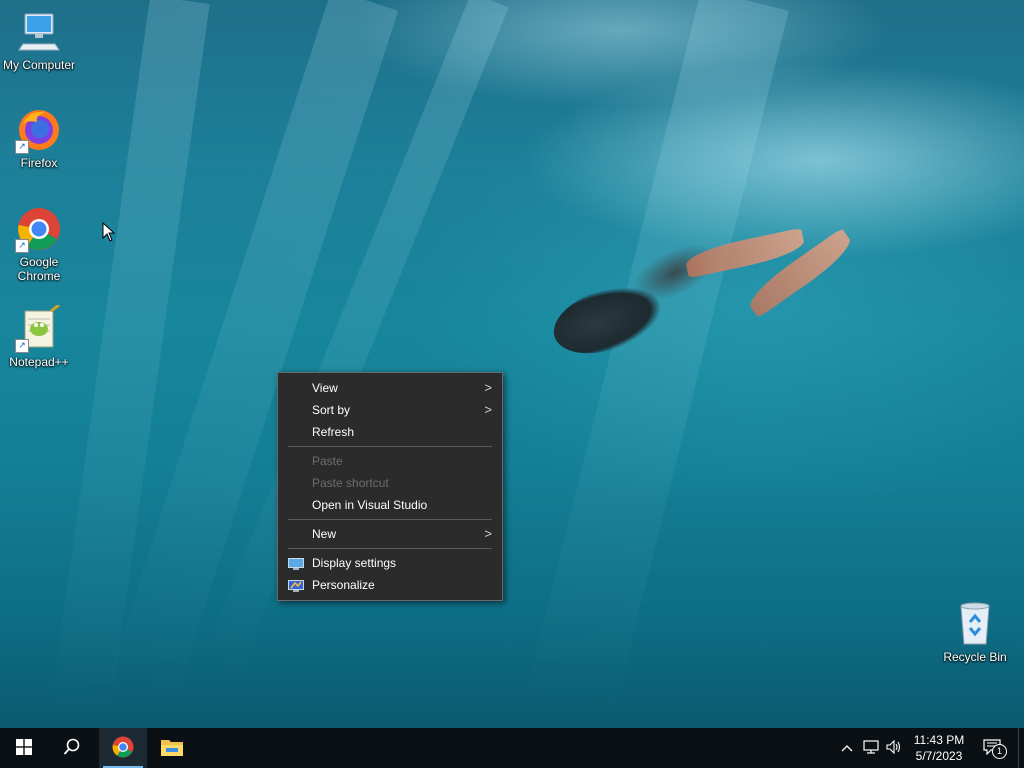 Image resolution: width=1024 pixels, height=768 pixels. Describe the element at coordinates (390, 432) in the screenshot. I see `menu-item-refresh: Refresh` at that location.